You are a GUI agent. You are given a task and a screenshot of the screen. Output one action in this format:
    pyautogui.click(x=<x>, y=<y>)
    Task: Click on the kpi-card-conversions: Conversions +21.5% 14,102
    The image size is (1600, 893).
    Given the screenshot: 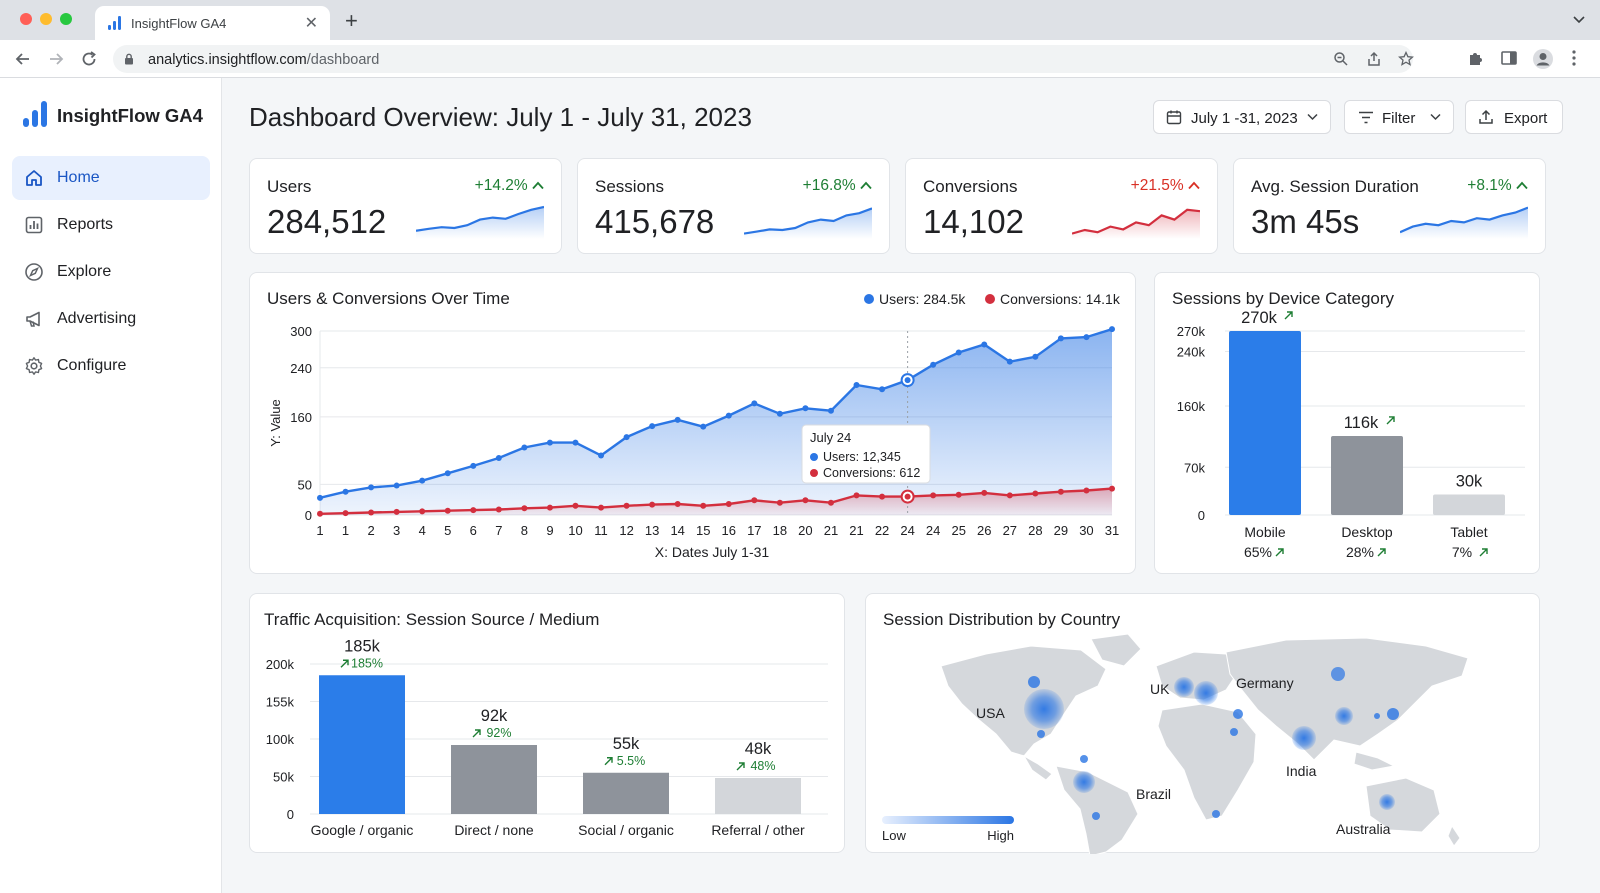 What is the action you would take?
    pyautogui.click(x=1061, y=206)
    